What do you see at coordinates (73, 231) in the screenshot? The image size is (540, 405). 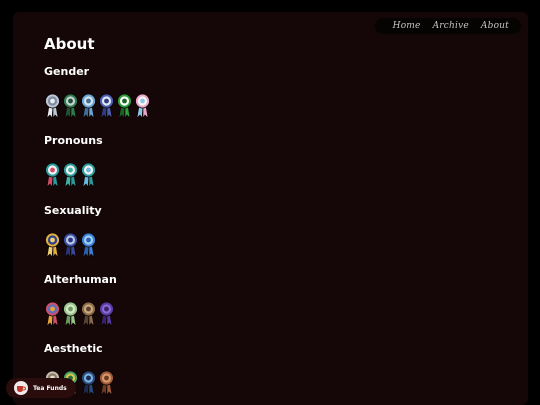 I see `section-sexuality: Sexuality` at bounding box center [73, 231].